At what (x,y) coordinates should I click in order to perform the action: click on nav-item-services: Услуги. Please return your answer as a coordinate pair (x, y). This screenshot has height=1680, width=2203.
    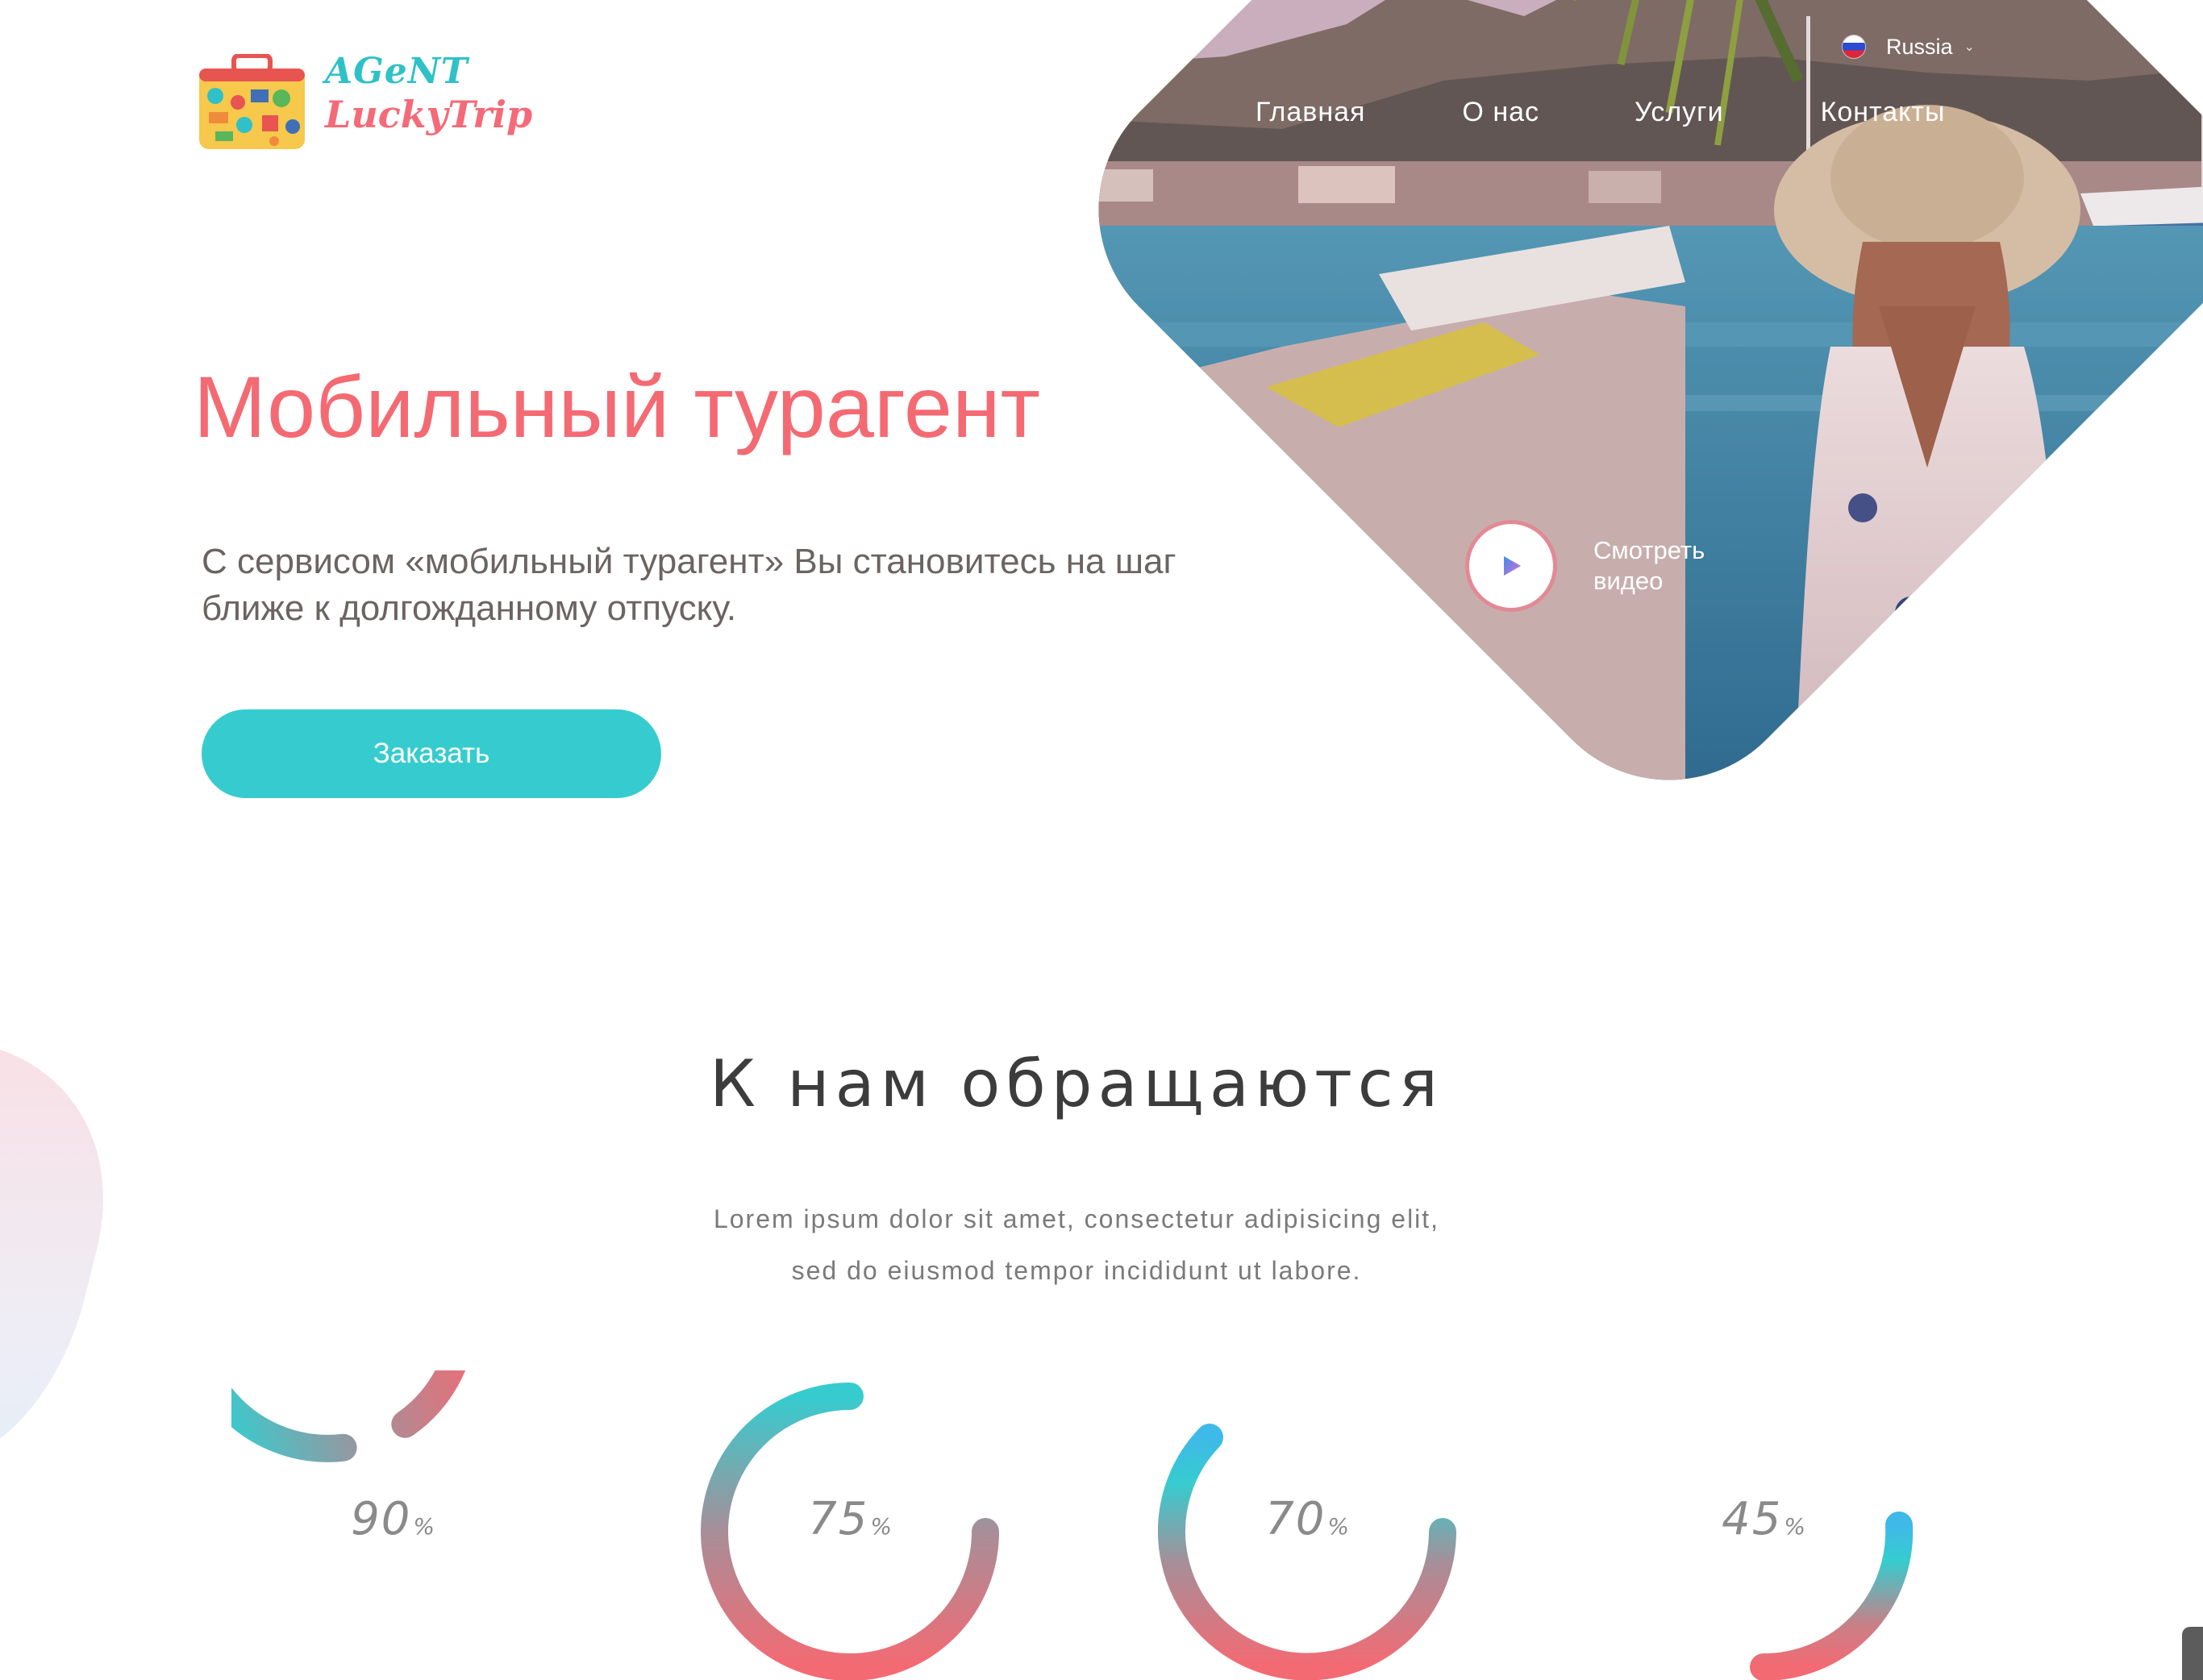
    Looking at the image, I should click on (1679, 112).